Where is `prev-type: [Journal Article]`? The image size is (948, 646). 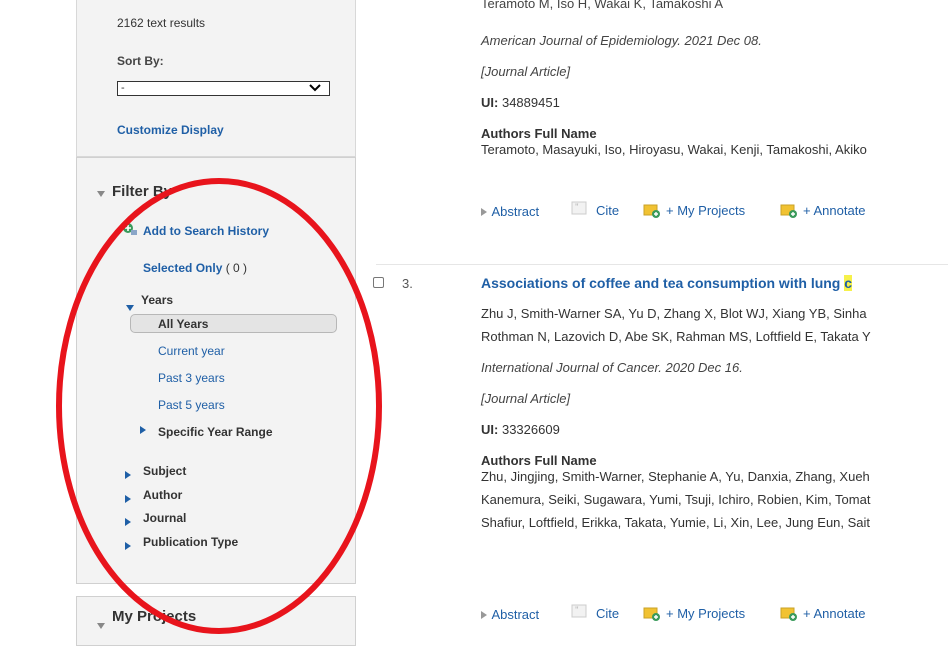
prev-type: [Journal Article] is located at coordinates (526, 71).